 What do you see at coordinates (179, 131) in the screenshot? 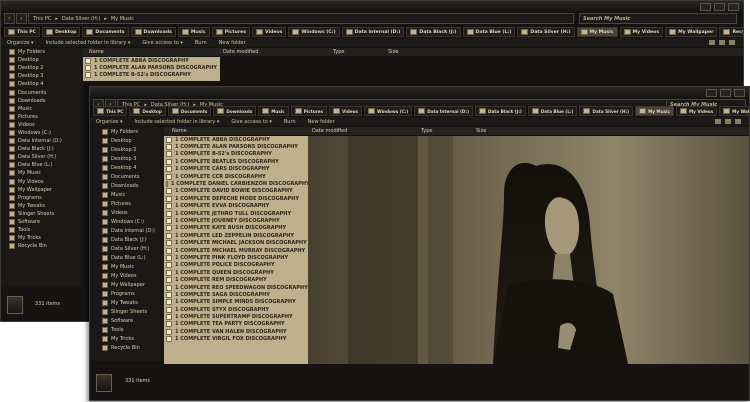
I see `name-column-header: Name` at bounding box center [179, 131].